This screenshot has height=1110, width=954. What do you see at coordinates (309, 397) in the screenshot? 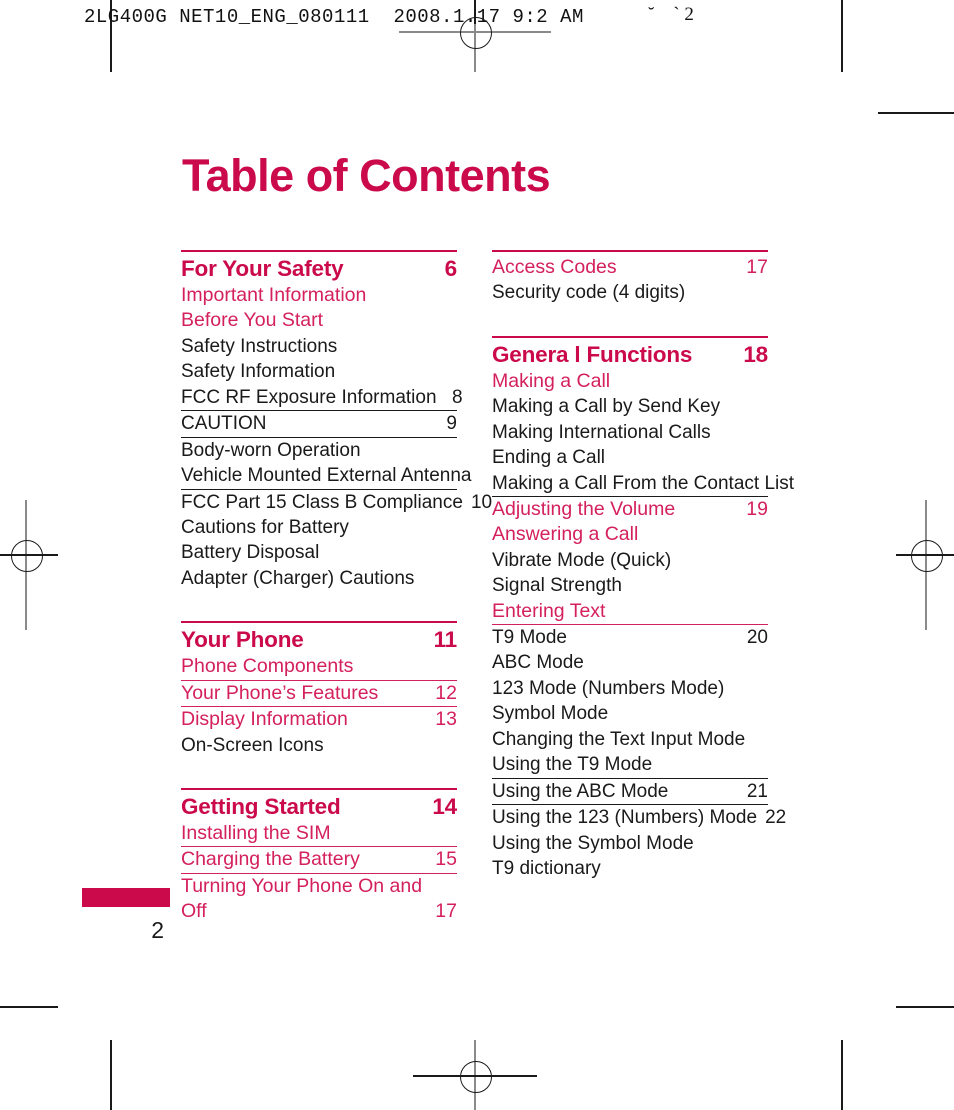
I see `toc-entry-label: FCC RF Exposure Information` at bounding box center [309, 397].